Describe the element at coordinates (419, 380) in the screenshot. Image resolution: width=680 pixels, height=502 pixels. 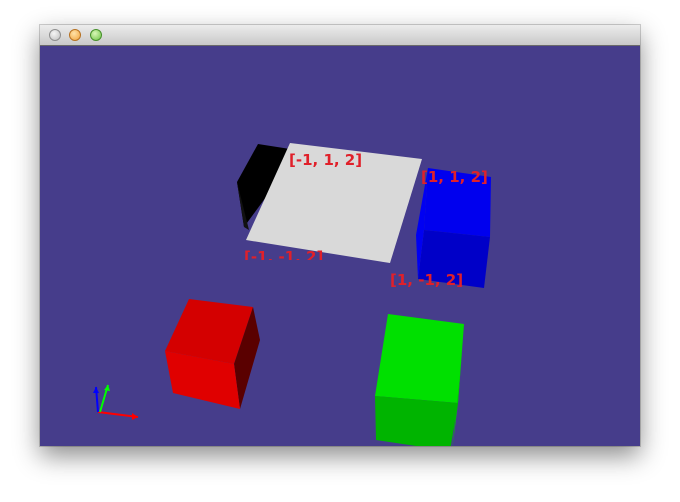
I see `green-cube` at that location.